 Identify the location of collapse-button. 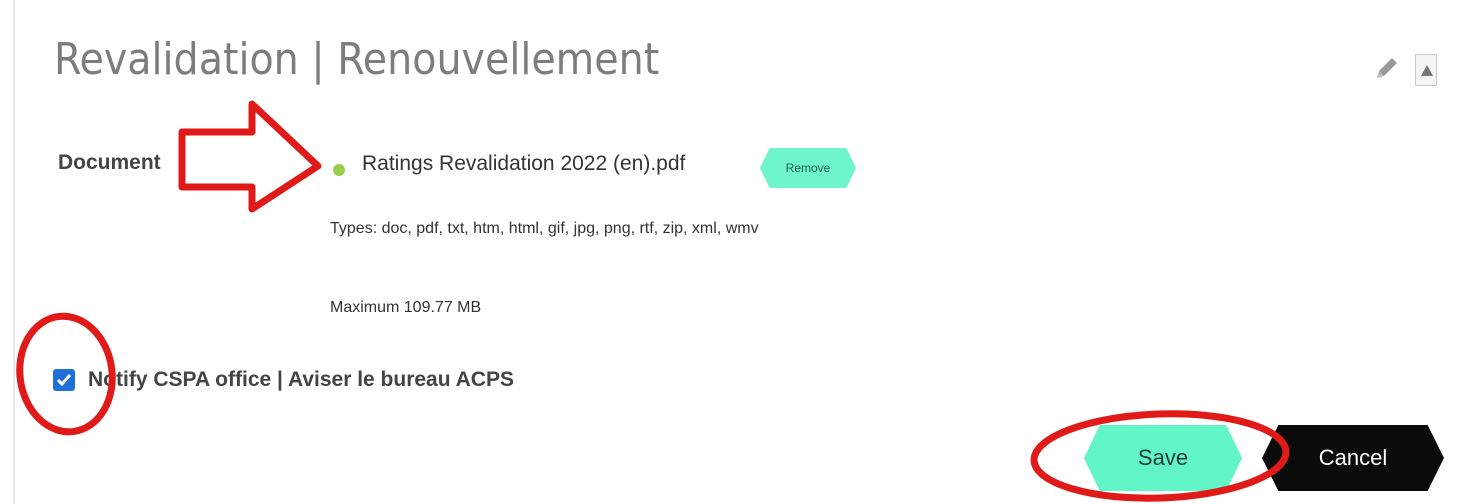
(1426, 70).